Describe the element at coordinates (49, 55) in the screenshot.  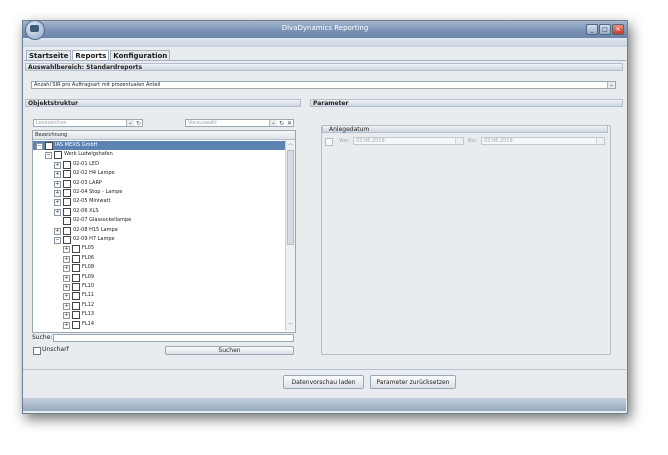
I see `tab-startseite: Startseite` at that location.